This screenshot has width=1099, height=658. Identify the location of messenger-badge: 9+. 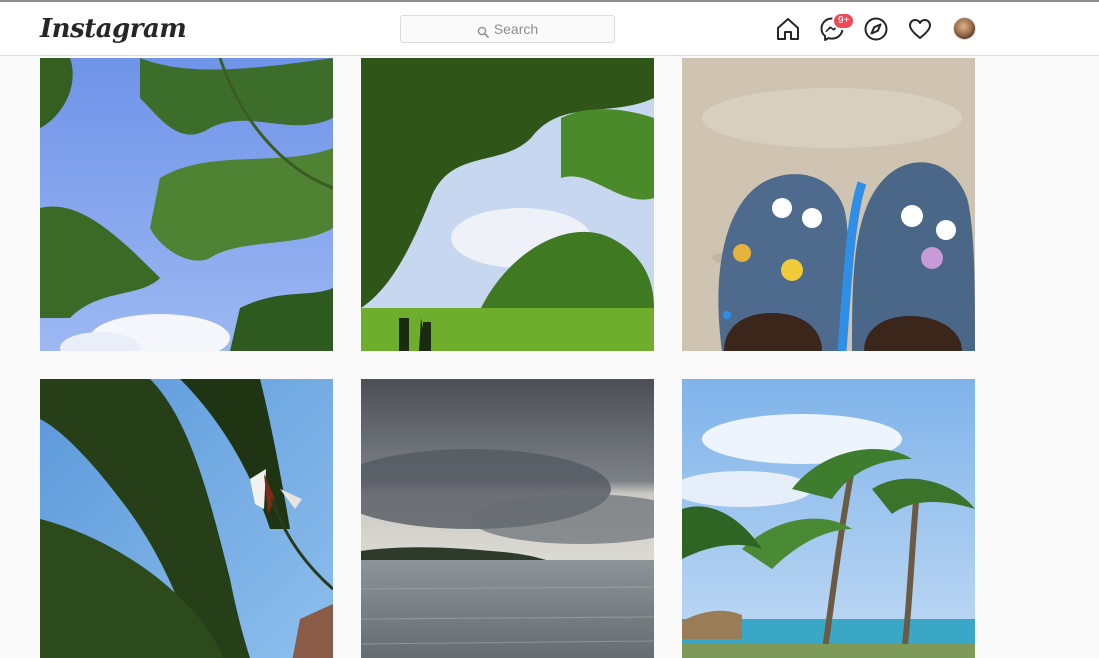
(844, 21).